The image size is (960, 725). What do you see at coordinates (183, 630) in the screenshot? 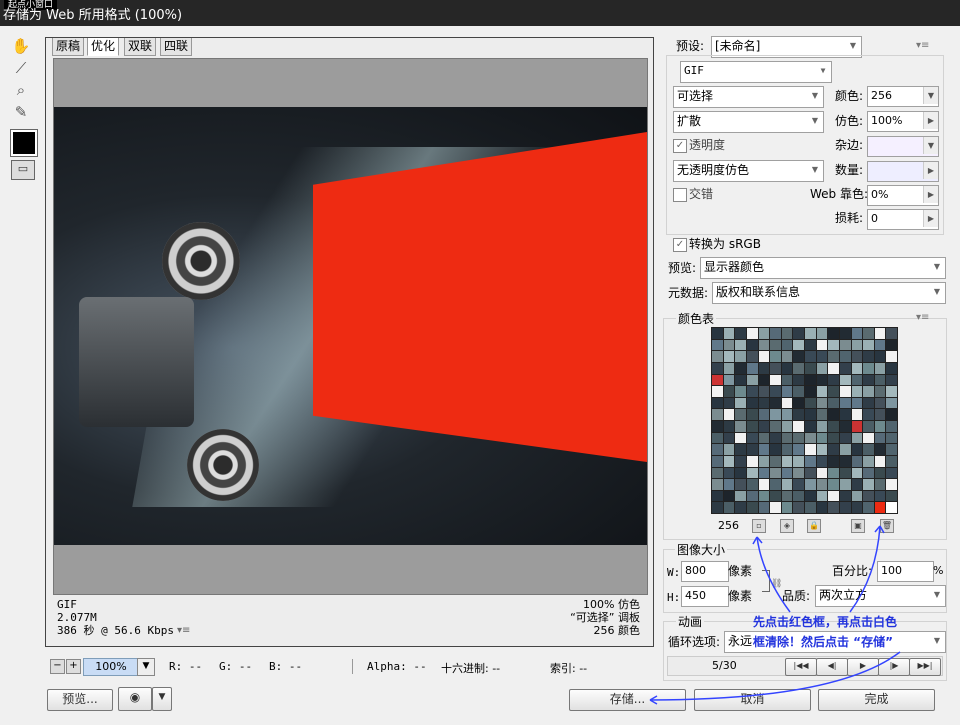
I see `download-speed-menu-icon: ▾≡` at bounding box center [183, 630].